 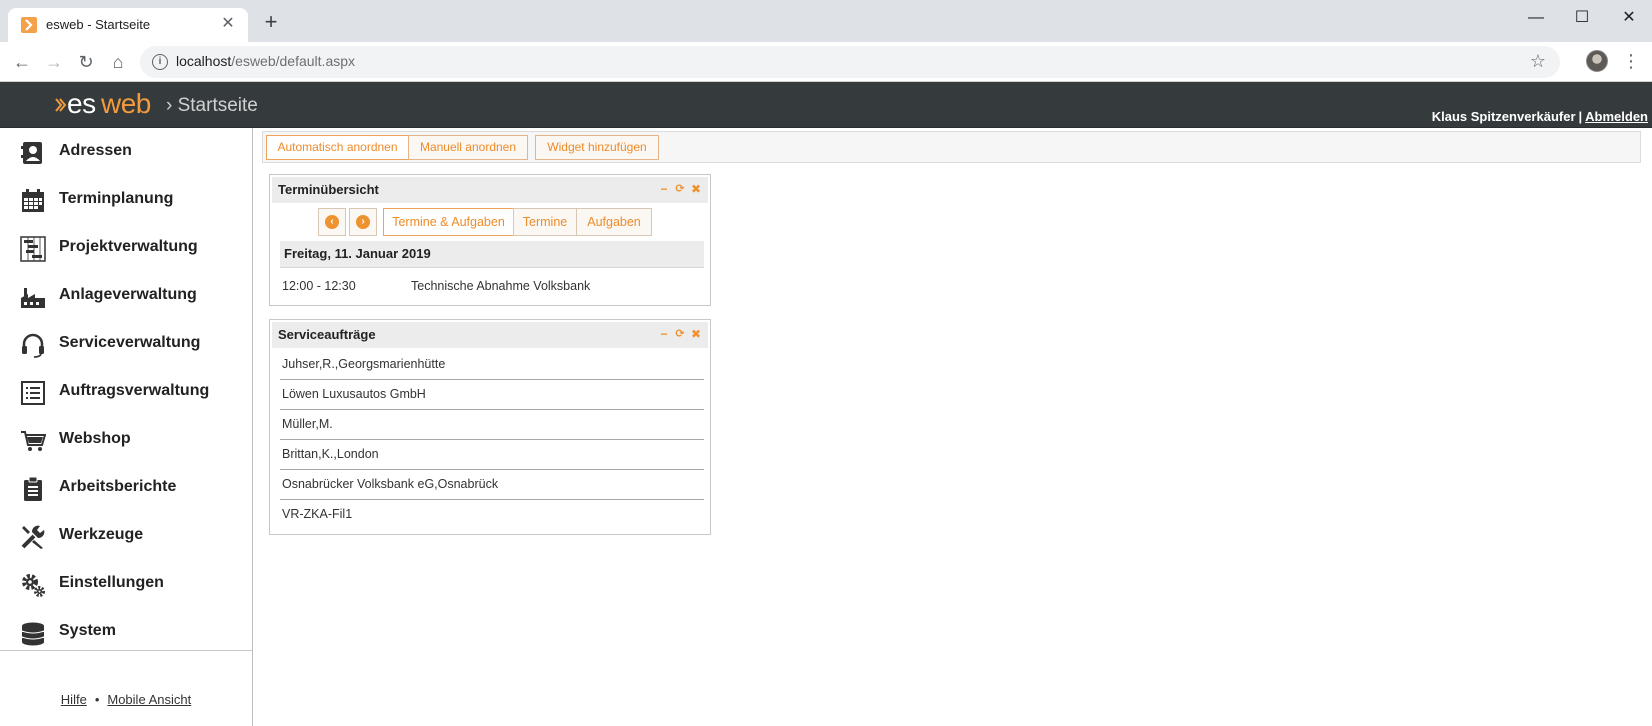 What do you see at coordinates (126, 632) in the screenshot?
I see `sidebar-item-system: System` at bounding box center [126, 632].